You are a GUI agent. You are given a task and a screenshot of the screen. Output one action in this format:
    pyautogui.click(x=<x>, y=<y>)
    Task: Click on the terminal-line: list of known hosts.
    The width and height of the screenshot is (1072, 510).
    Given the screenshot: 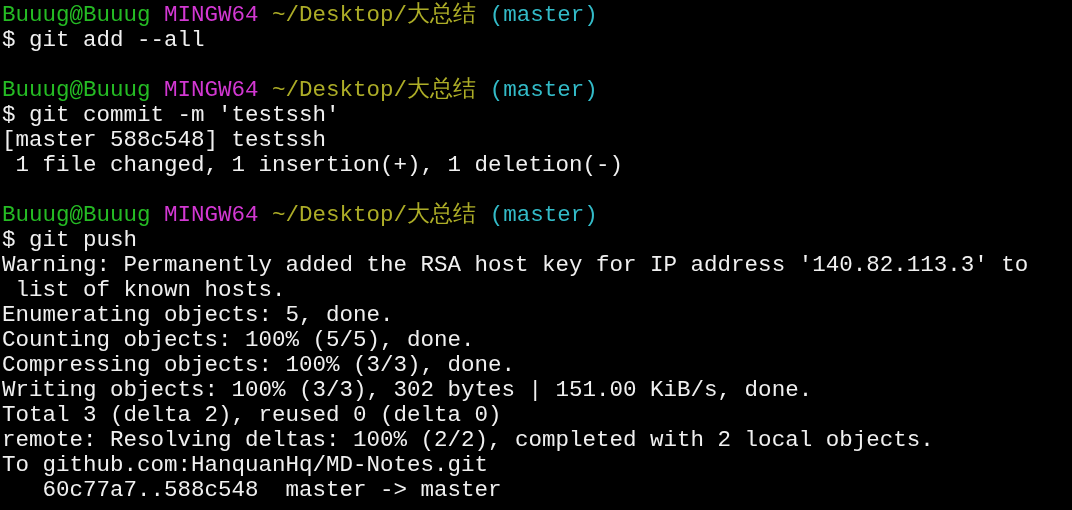 What is the action you would take?
    pyautogui.click(x=150, y=290)
    